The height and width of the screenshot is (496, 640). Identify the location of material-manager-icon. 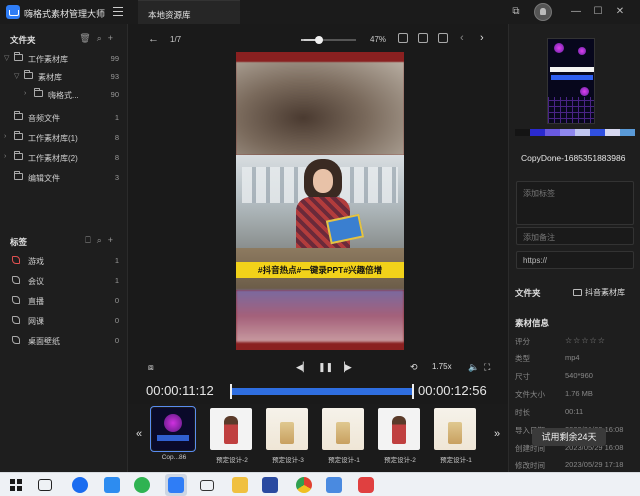
(176, 485).